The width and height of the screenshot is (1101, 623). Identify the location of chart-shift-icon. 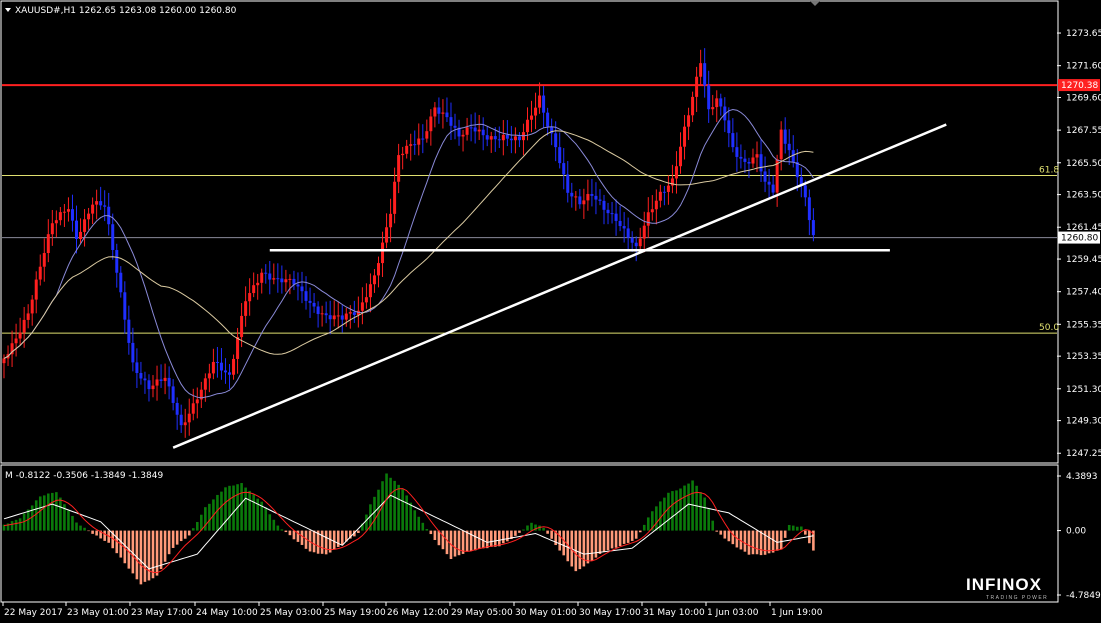
(815, 3).